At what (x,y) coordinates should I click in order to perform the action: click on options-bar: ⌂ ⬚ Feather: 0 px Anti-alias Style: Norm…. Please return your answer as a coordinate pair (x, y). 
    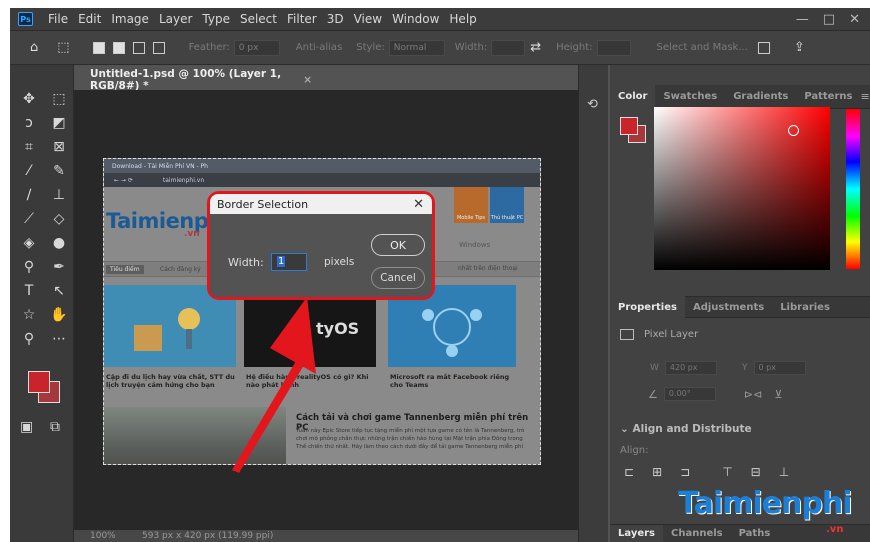
    Looking at the image, I should click on (440, 48).